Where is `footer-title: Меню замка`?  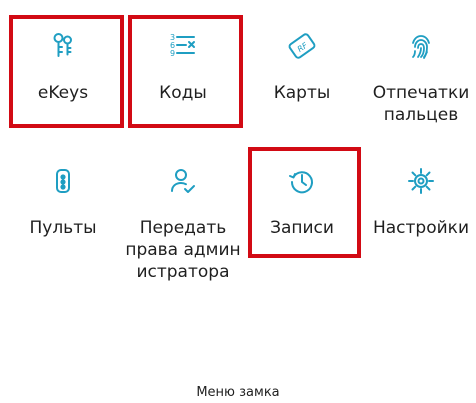
footer-title: Меню замка is located at coordinates (238, 392).